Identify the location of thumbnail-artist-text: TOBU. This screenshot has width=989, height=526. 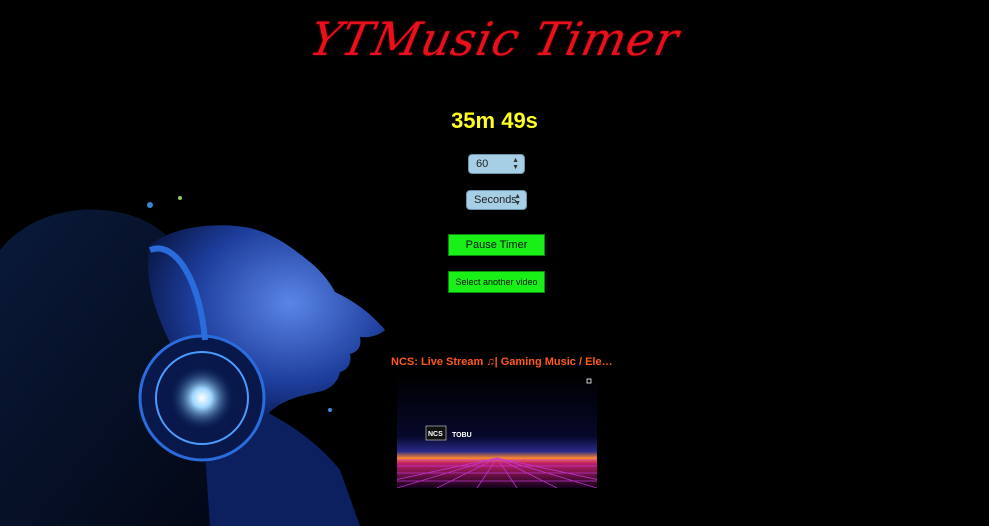
(462, 435).